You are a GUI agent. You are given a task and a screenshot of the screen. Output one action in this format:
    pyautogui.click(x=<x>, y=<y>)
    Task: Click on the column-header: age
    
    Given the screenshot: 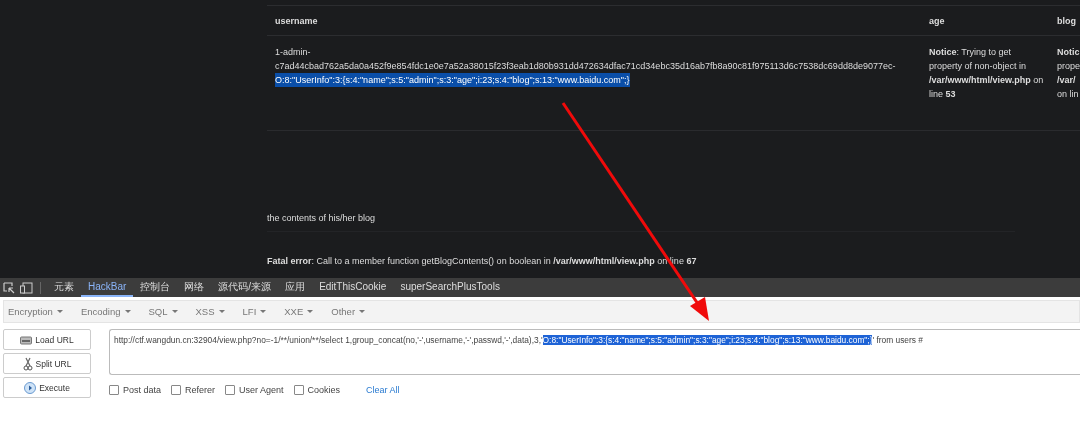 What is the action you would take?
    pyautogui.click(x=937, y=20)
    